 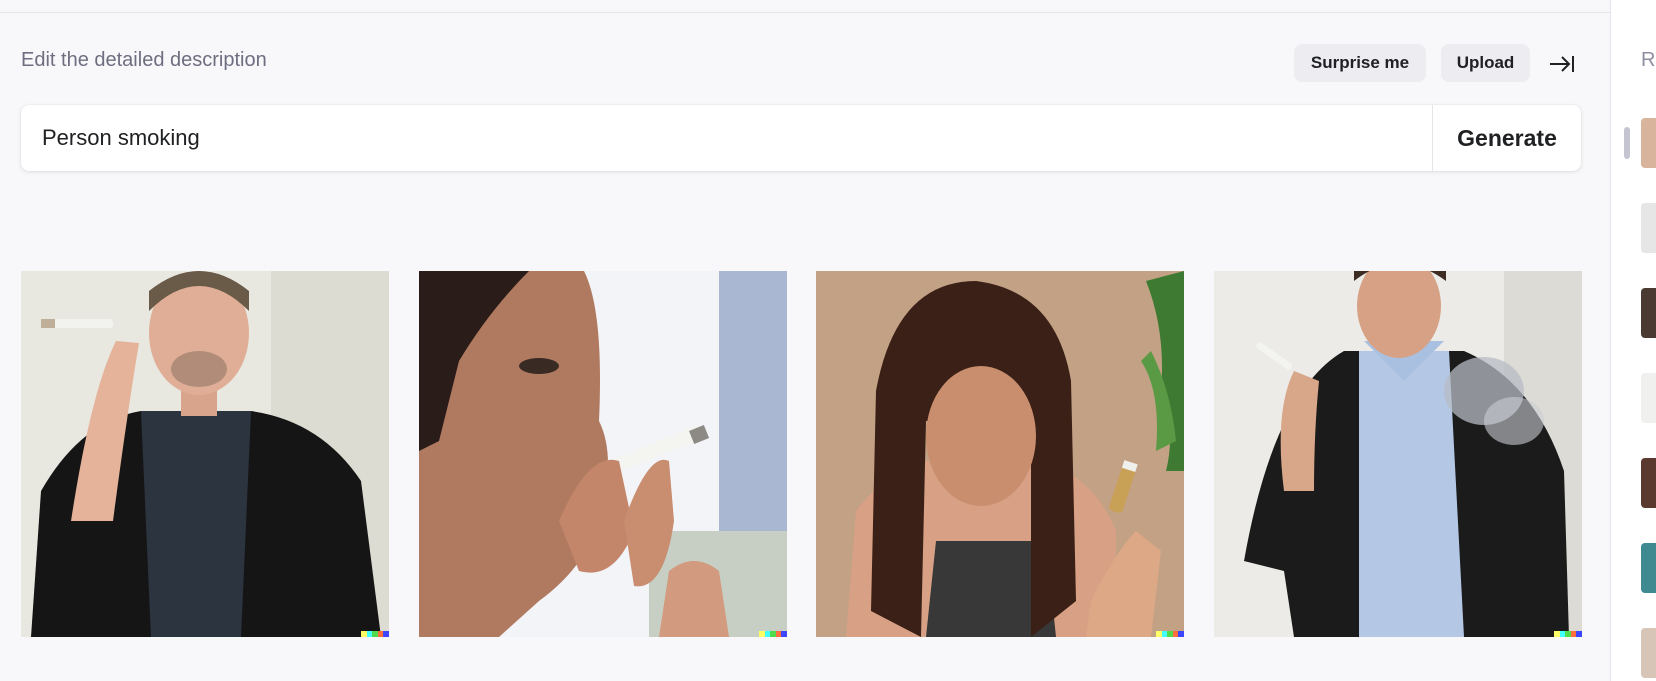 I want to click on prompt-input, so click(x=726, y=138).